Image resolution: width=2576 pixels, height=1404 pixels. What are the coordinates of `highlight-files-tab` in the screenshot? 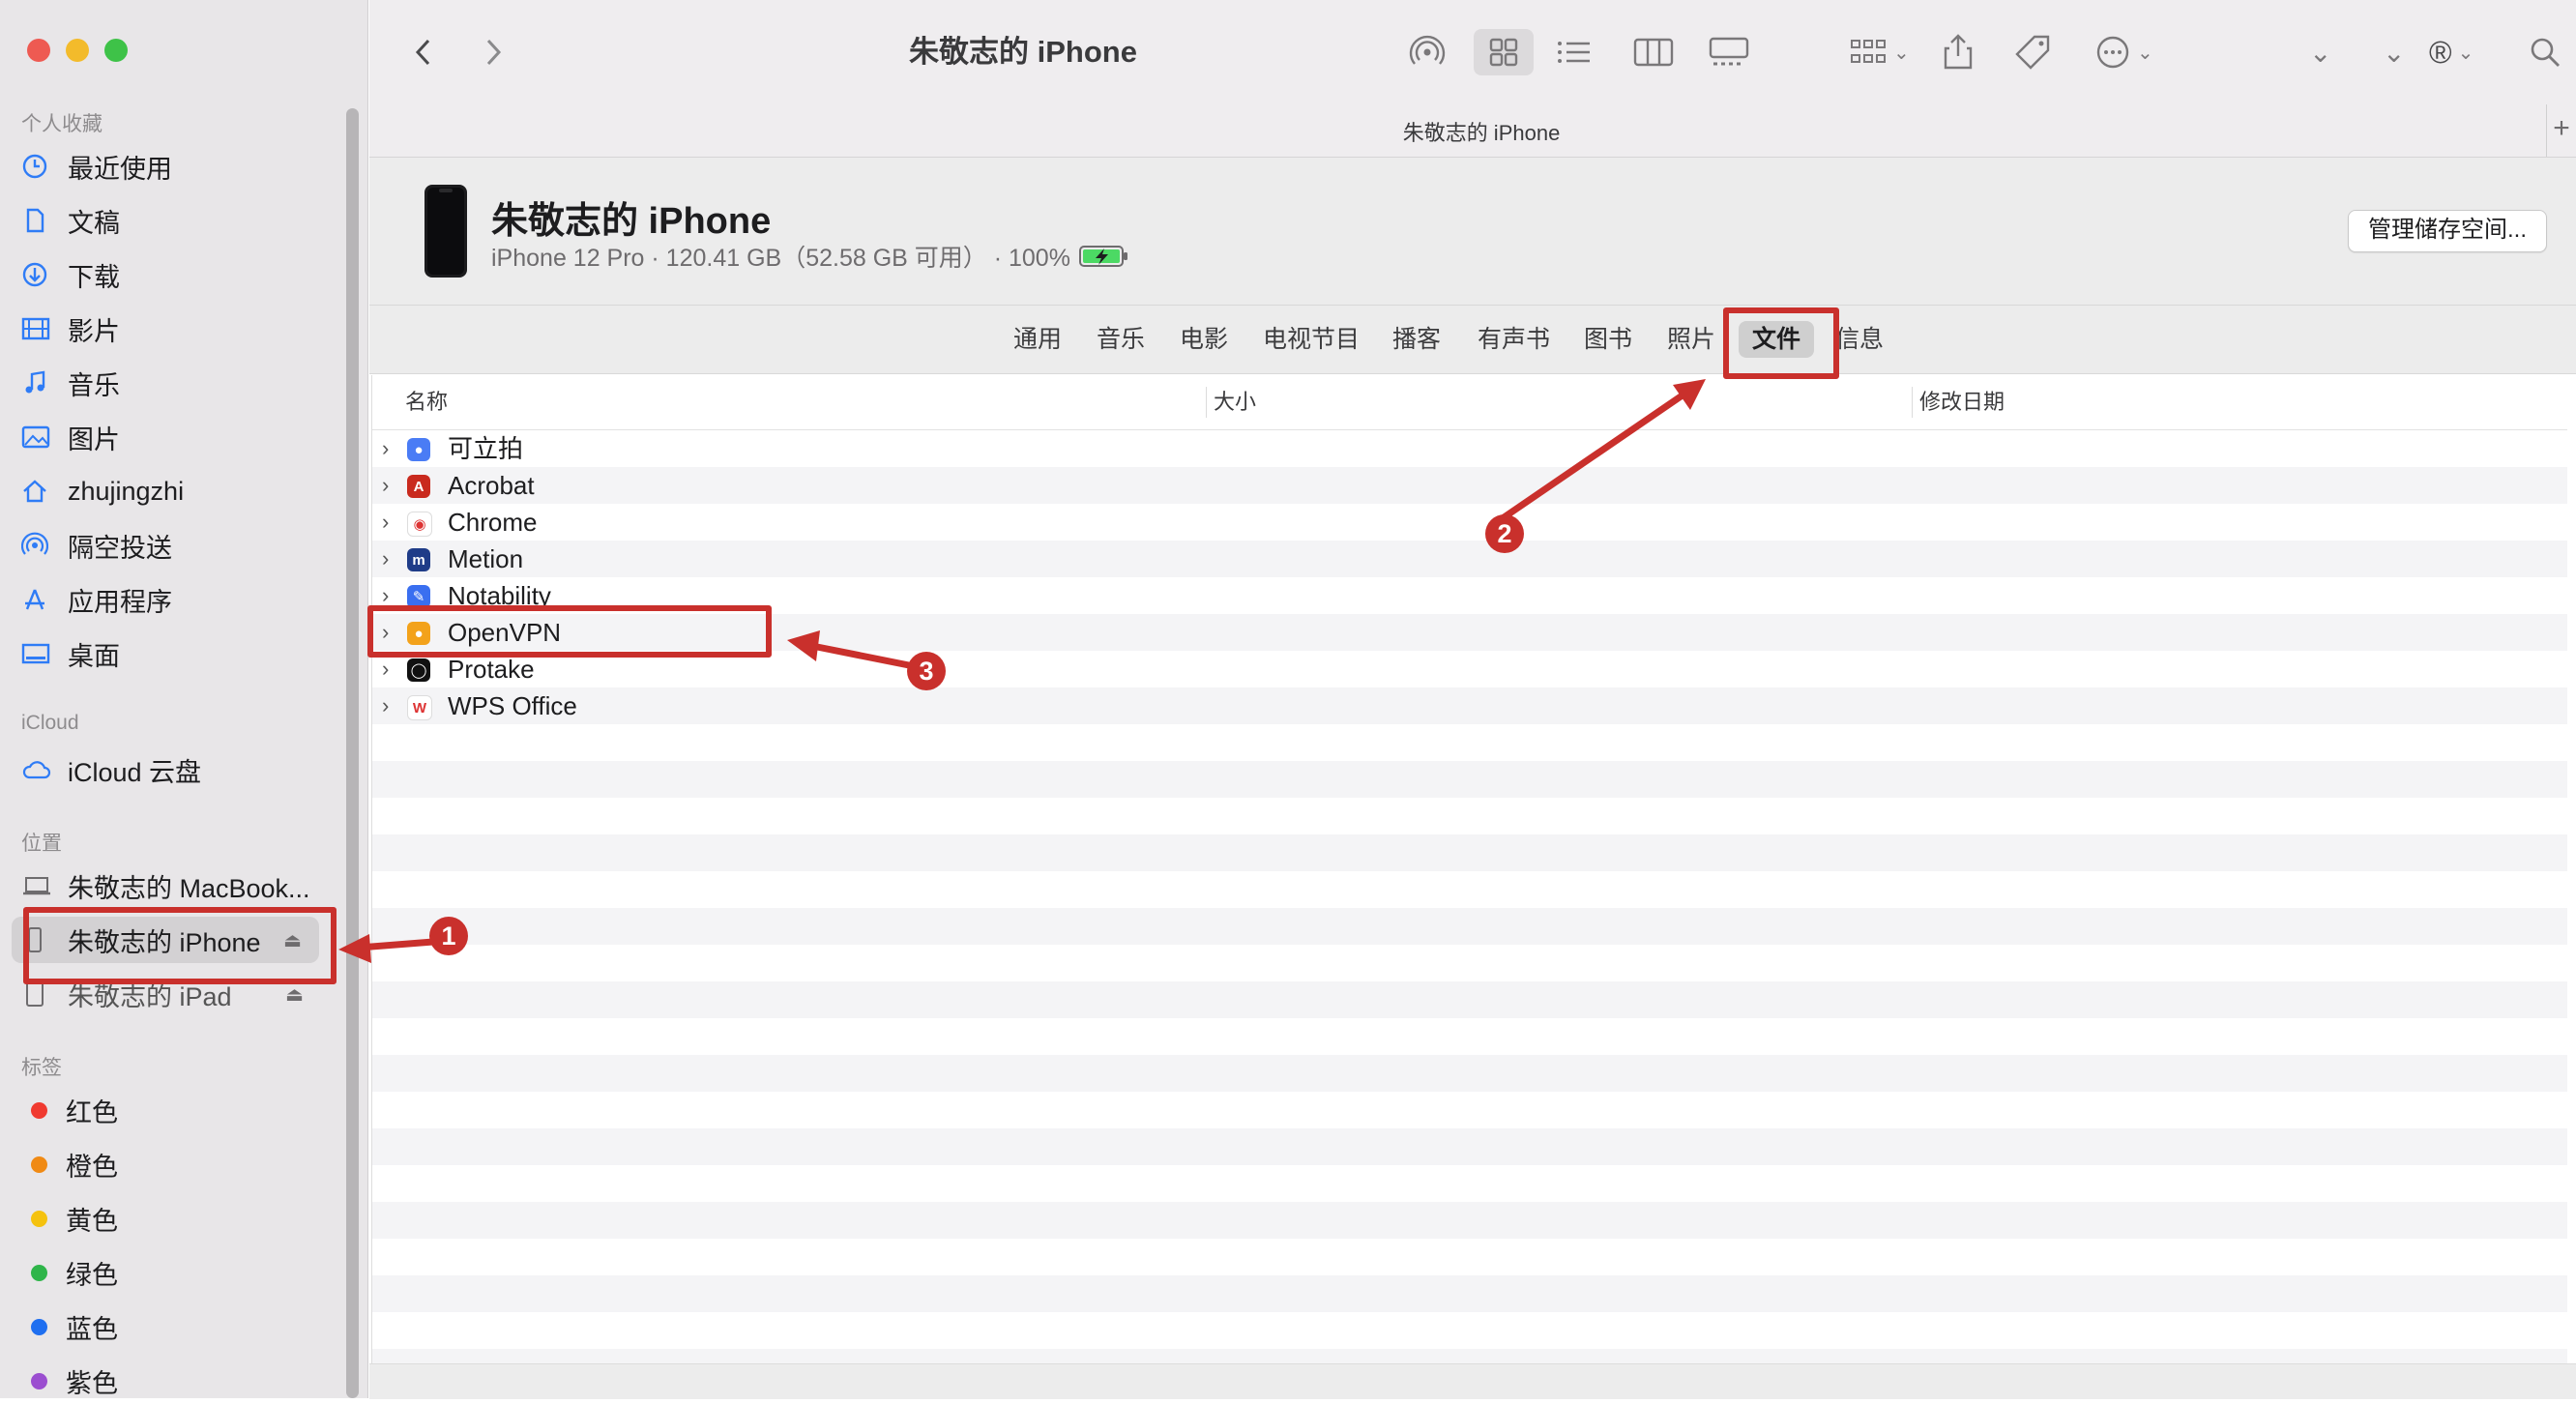 It's located at (1781, 343).